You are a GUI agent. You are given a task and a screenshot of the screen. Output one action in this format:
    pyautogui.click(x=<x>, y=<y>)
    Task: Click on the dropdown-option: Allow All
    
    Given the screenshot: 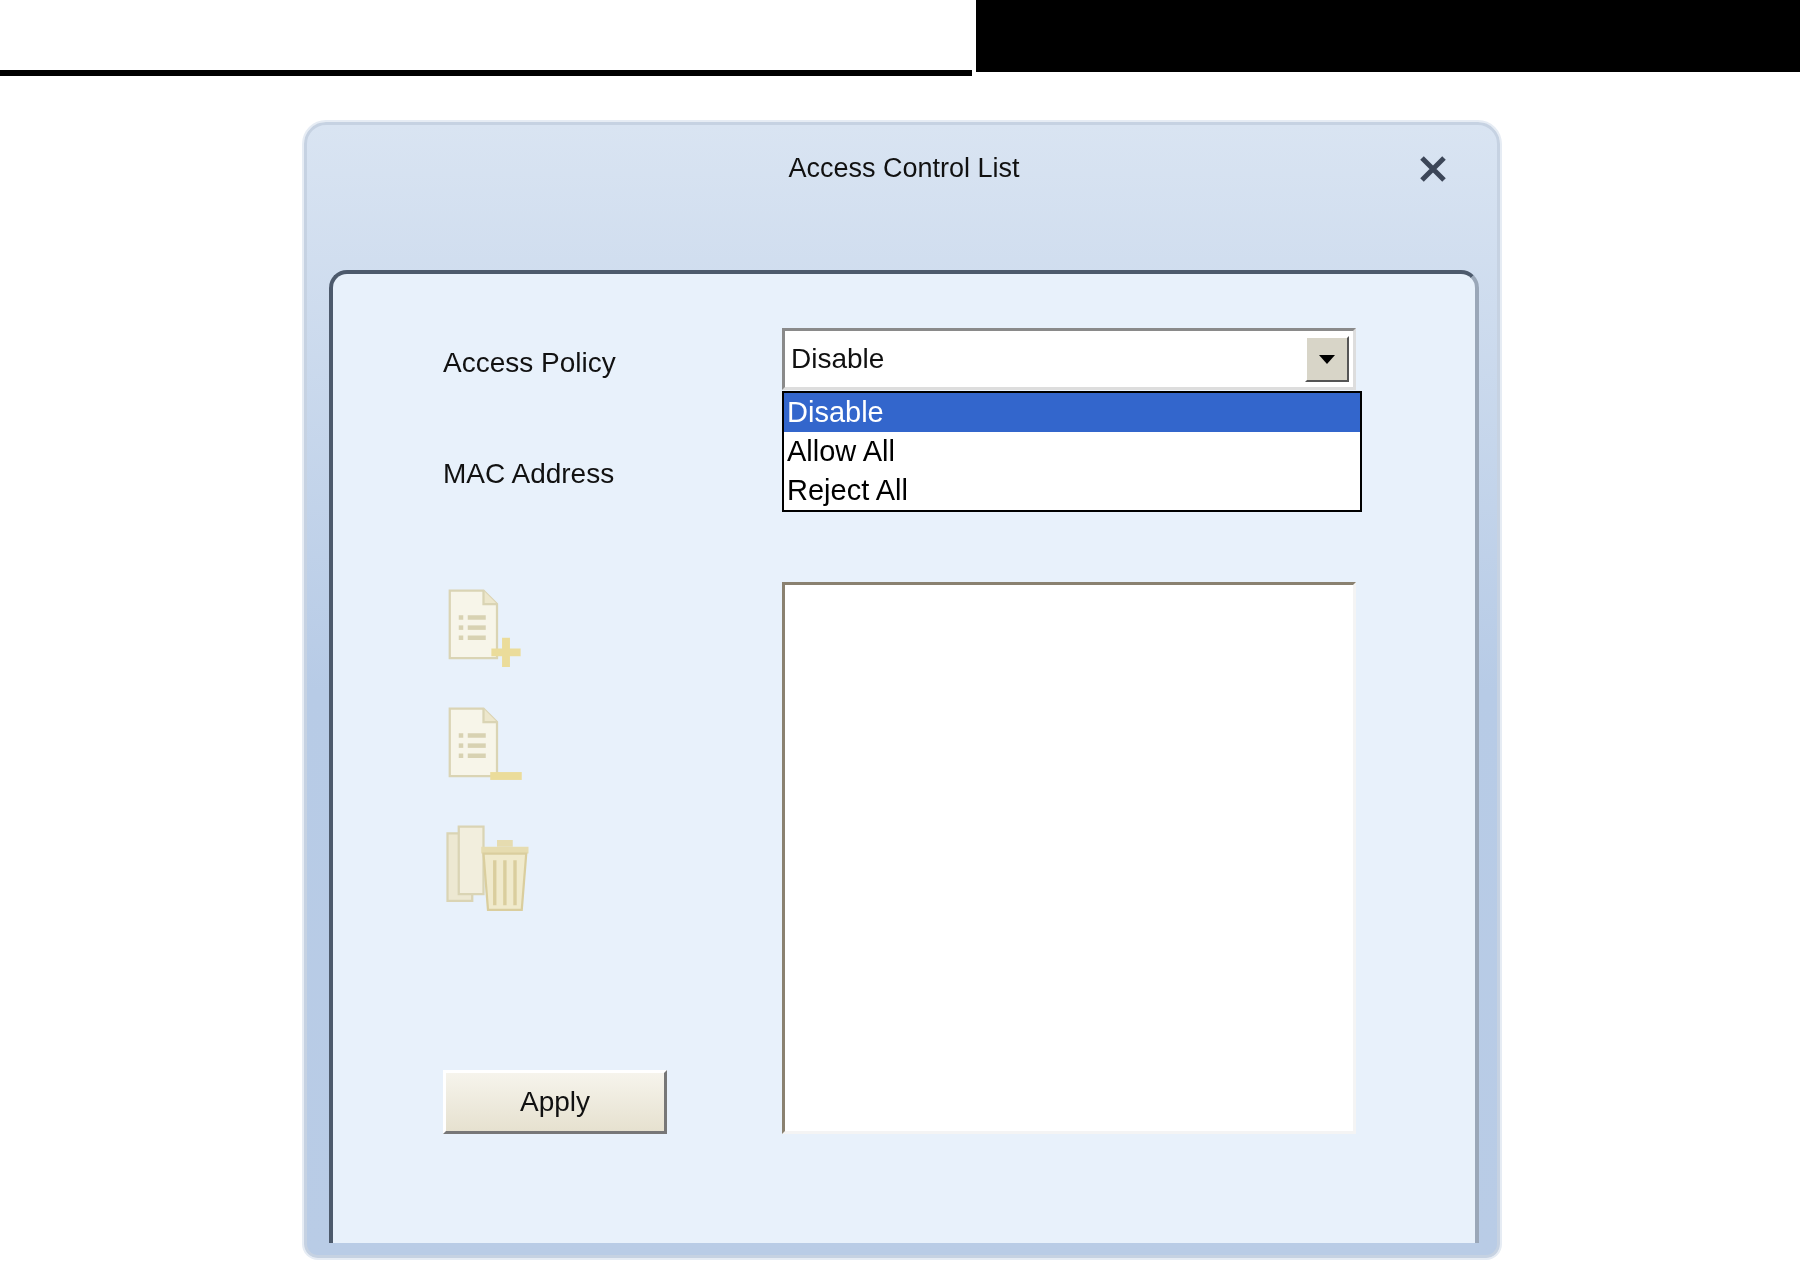 What is the action you would take?
    pyautogui.click(x=1072, y=451)
    